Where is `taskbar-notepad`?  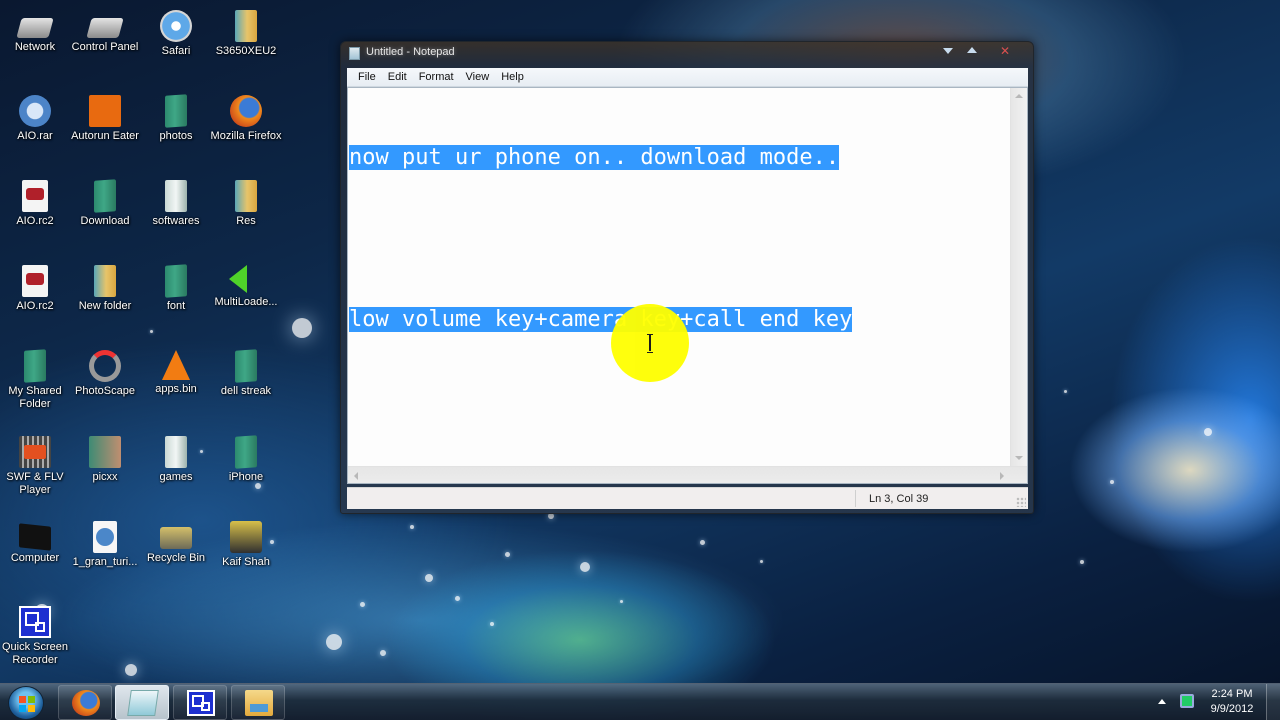 taskbar-notepad is located at coordinates (142, 702).